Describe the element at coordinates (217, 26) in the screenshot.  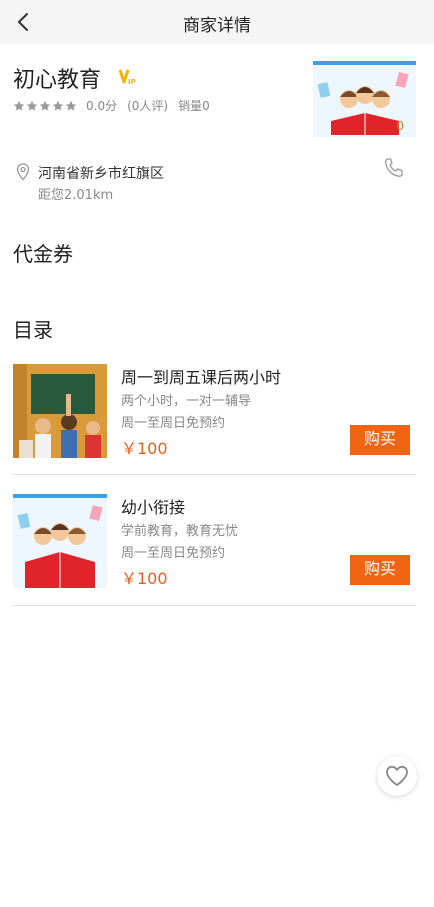
I see `page-title: 商家详情` at that location.